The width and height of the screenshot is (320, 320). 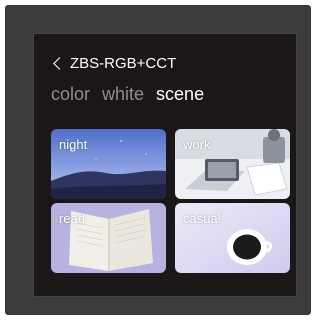 I want to click on scene-label: casual, so click(x=202, y=218).